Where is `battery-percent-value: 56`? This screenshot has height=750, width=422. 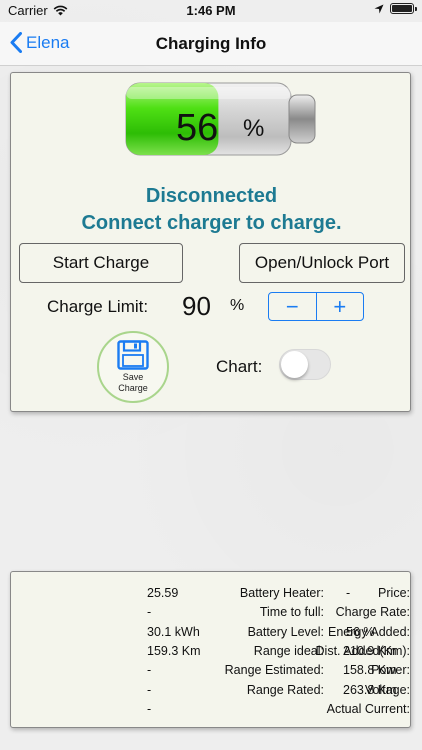 battery-percent-value: 56 is located at coordinates (197, 128).